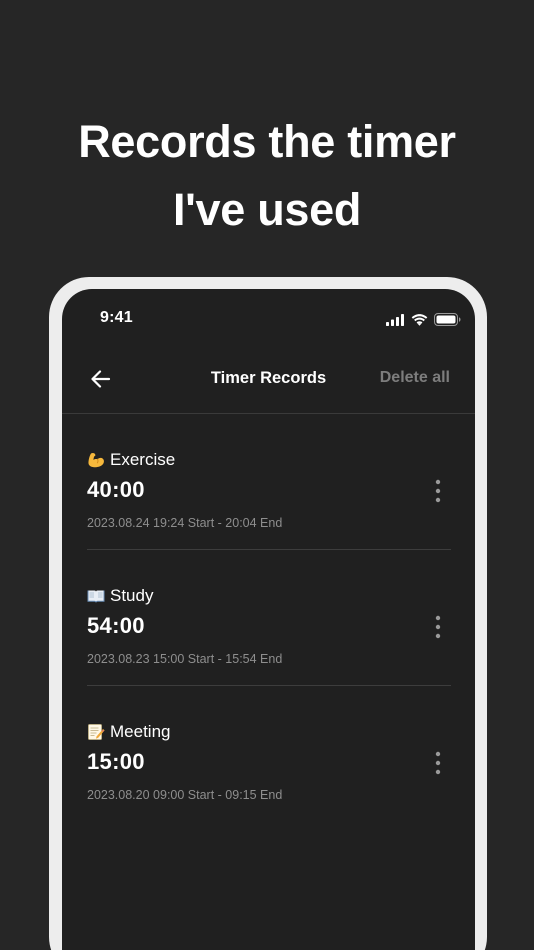 Image resolution: width=534 pixels, height=950 pixels. I want to click on headline: Records the timer I've used, so click(267, 176).